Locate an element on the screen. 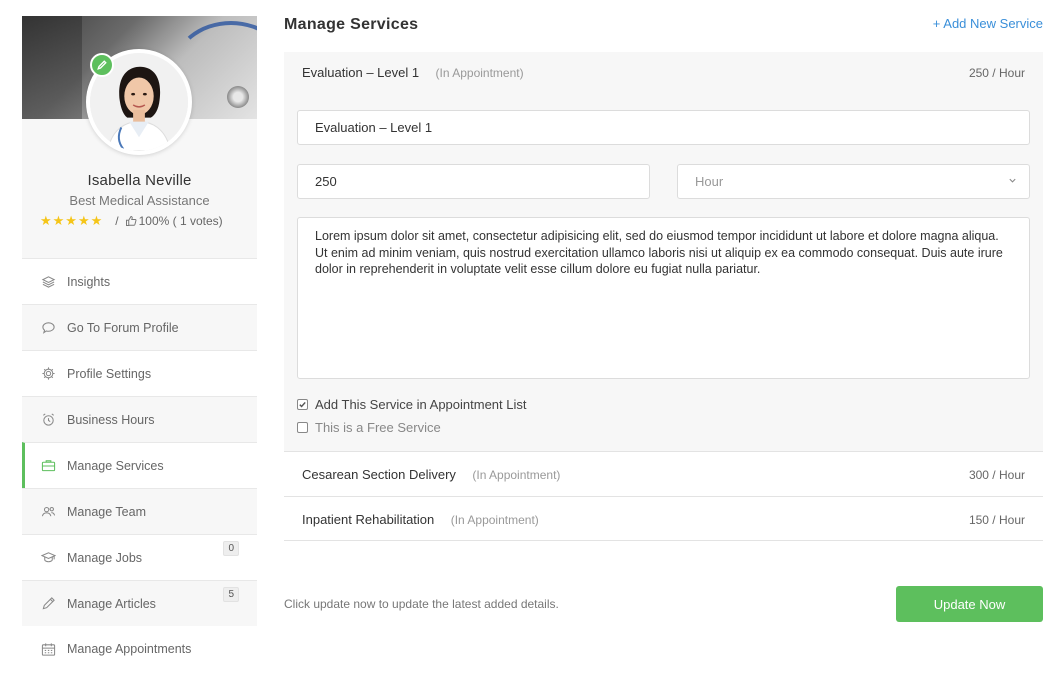 The image size is (1063, 674). chat-icon is located at coordinates (48, 328).